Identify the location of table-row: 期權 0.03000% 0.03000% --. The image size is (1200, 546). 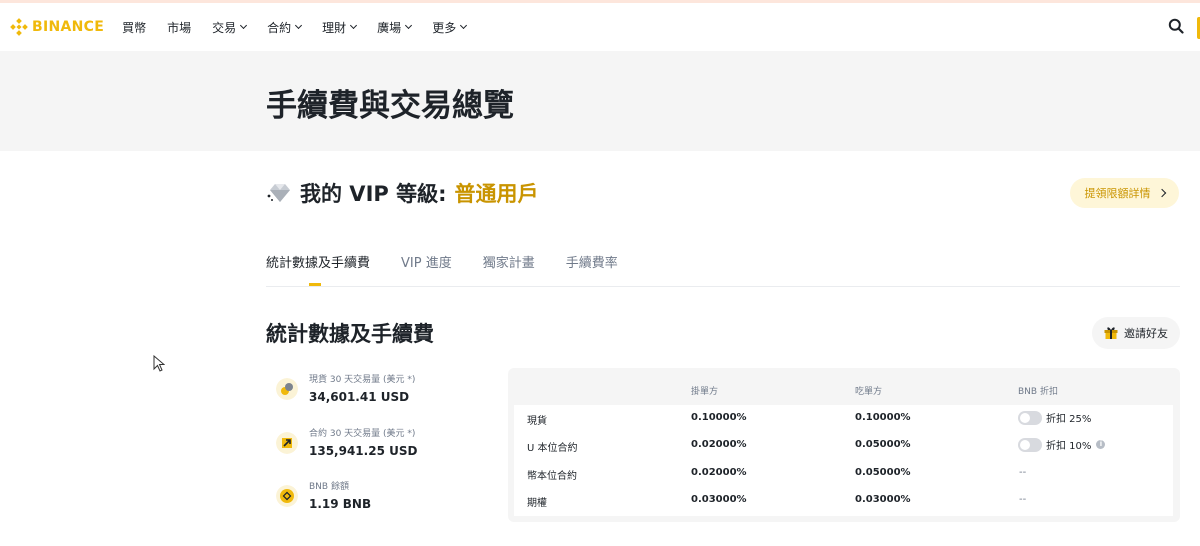
(843, 500).